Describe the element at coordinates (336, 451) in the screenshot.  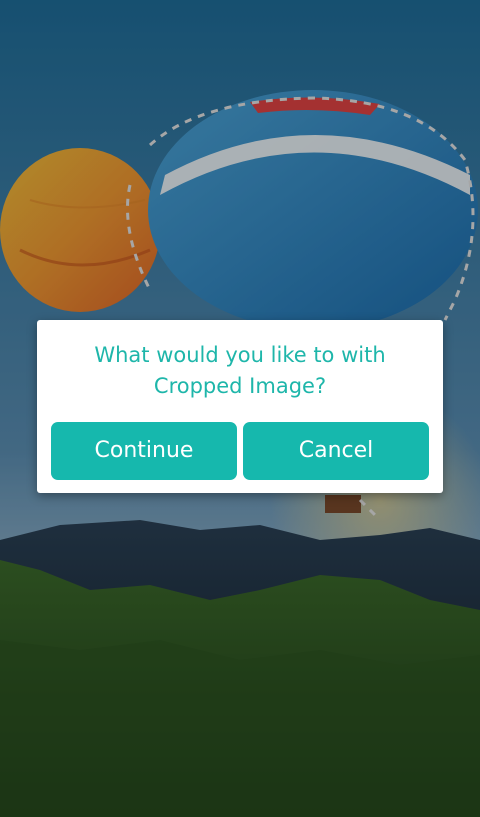
I see `cancel-button: Cancel` at that location.